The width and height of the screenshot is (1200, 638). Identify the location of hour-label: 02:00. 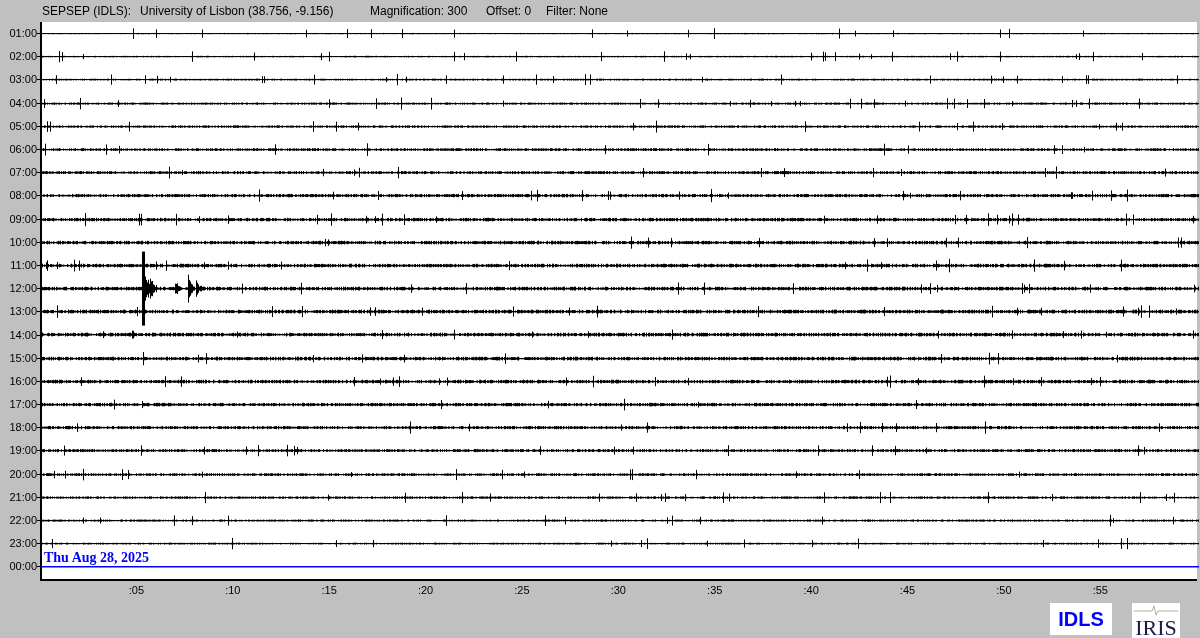
(23, 57).